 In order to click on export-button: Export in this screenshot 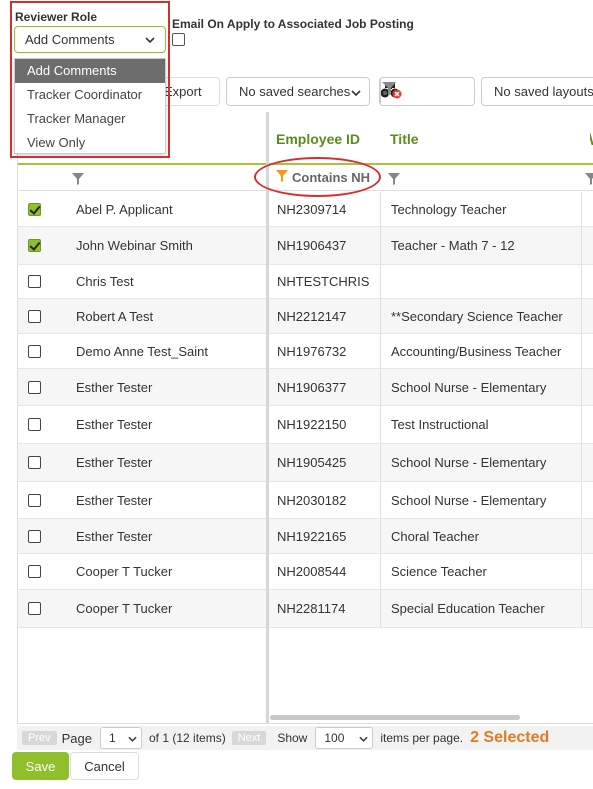, I will do `click(189, 91)`.